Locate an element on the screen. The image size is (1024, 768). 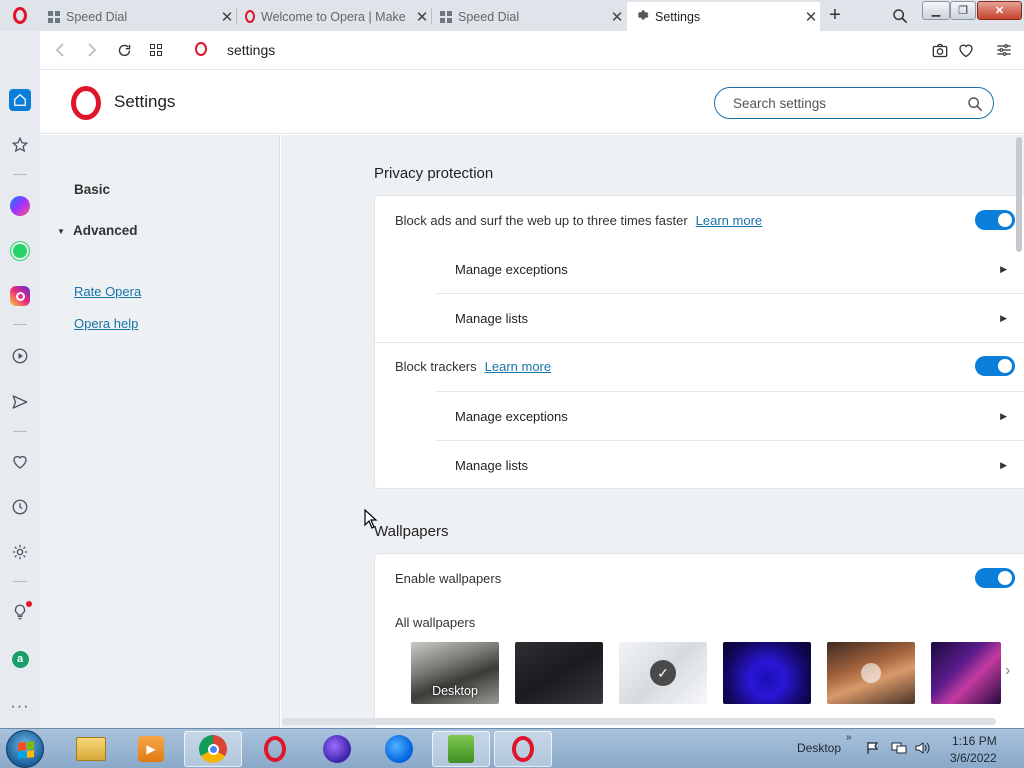
menu-item-basic: Basic is located at coordinates (92, 189).